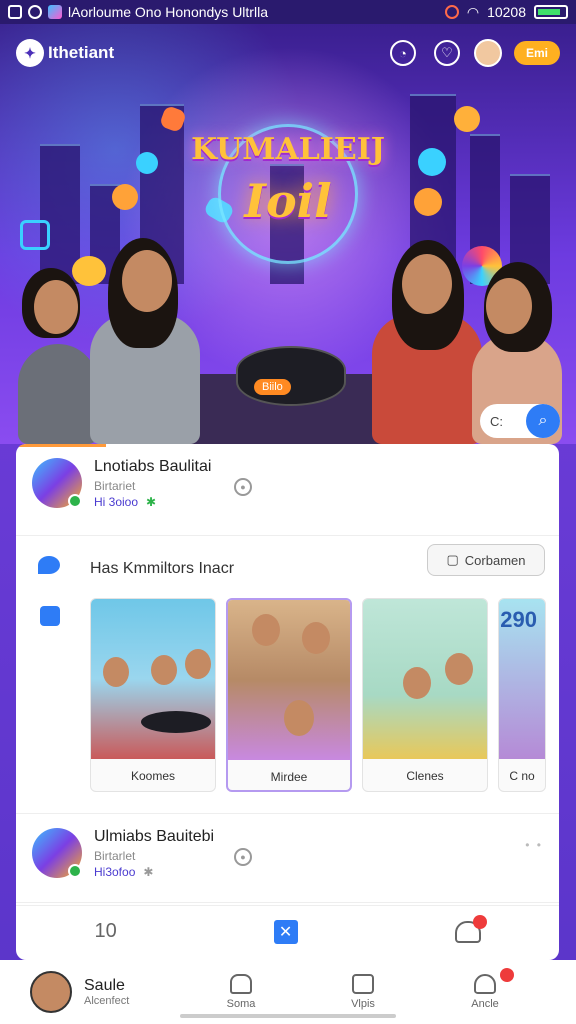  I want to click on chat-bubble-icon, so click(49, 565).